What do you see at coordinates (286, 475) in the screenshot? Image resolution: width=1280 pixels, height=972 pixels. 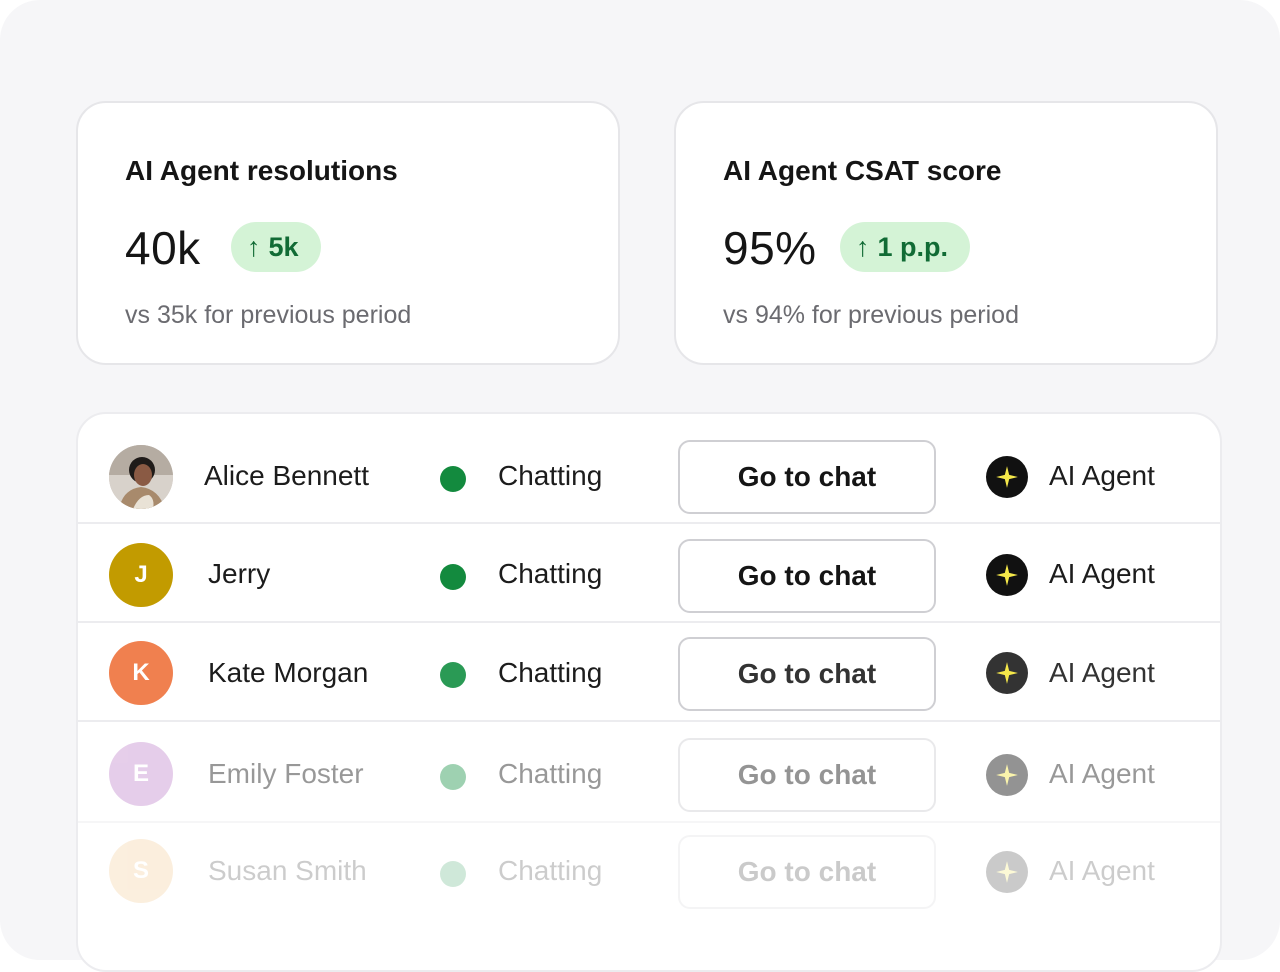 I see `contact-name: Alice Bennett` at bounding box center [286, 475].